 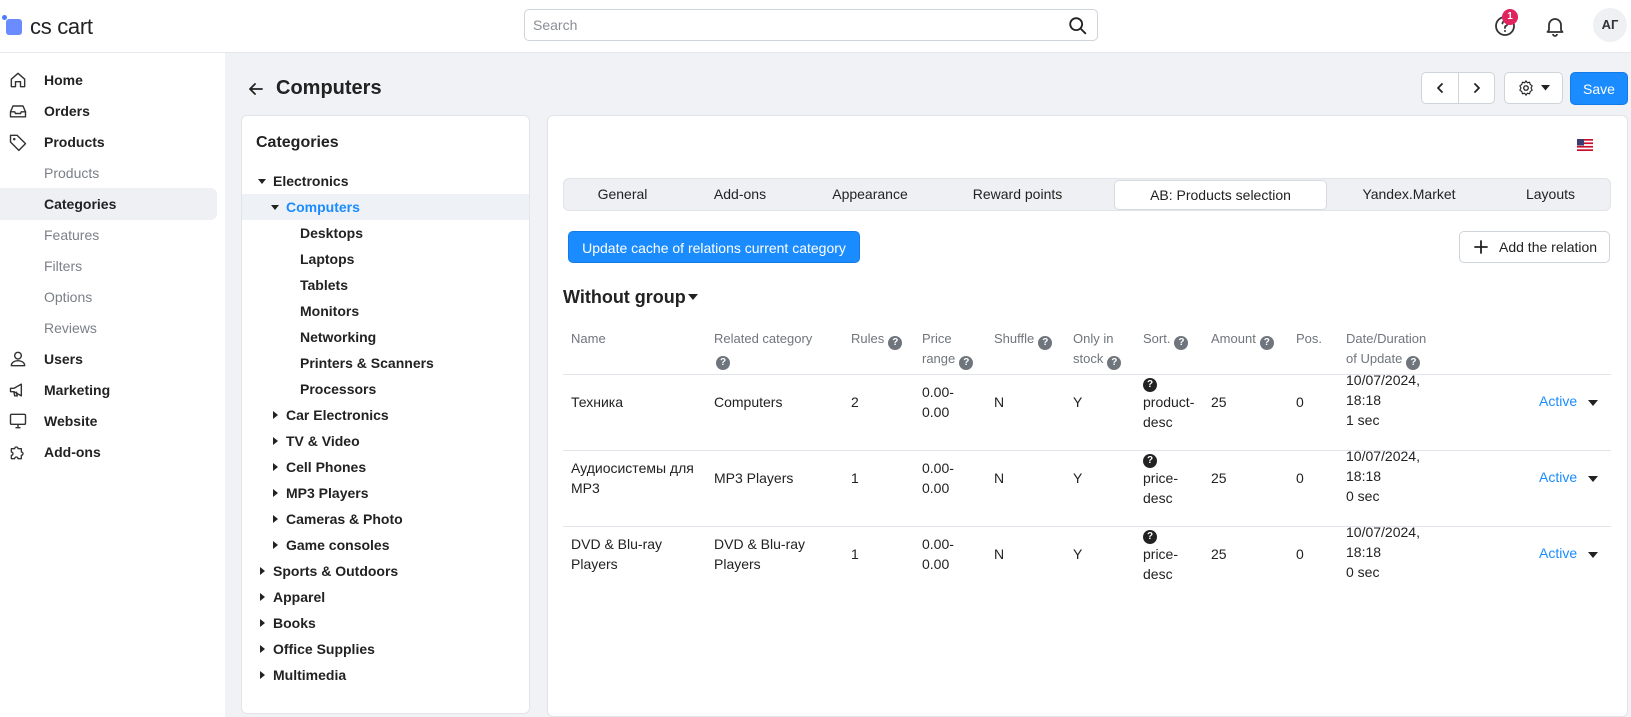 What do you see at coordinates (1220, 195) in the screenshot?
I see `tab-ab-products-selection: AB: Products selection` at bounding box center [1220, 195].